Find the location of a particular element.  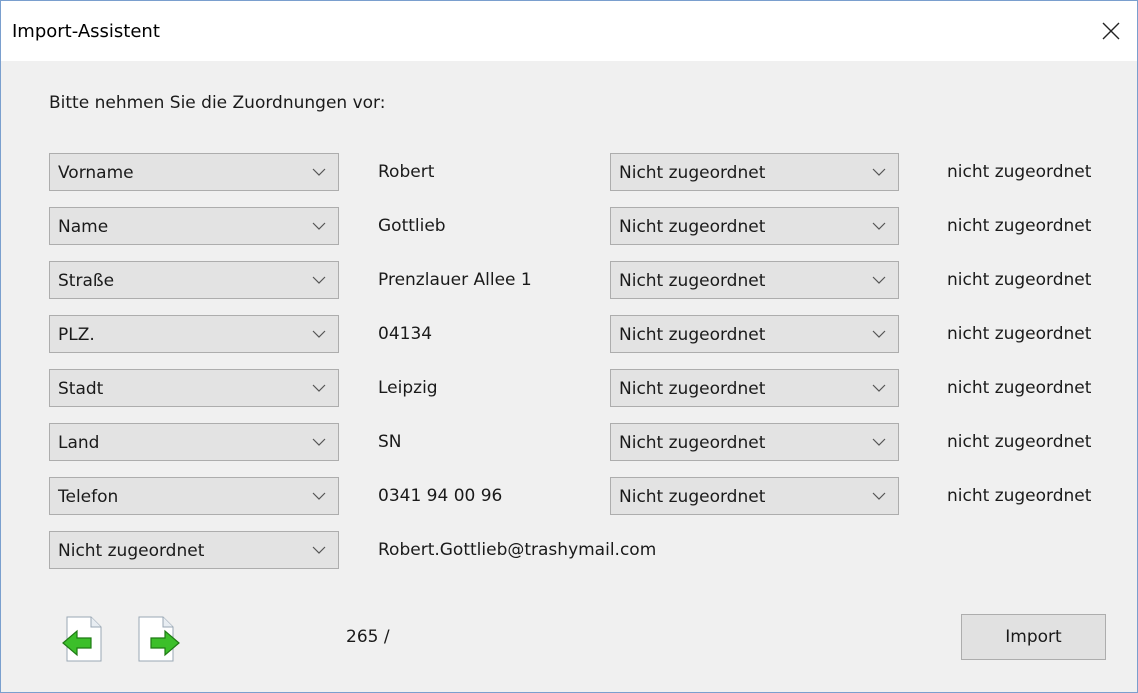

mapping-select-strasse: Nicht zugeordnet is located at coordinates (754, 280).